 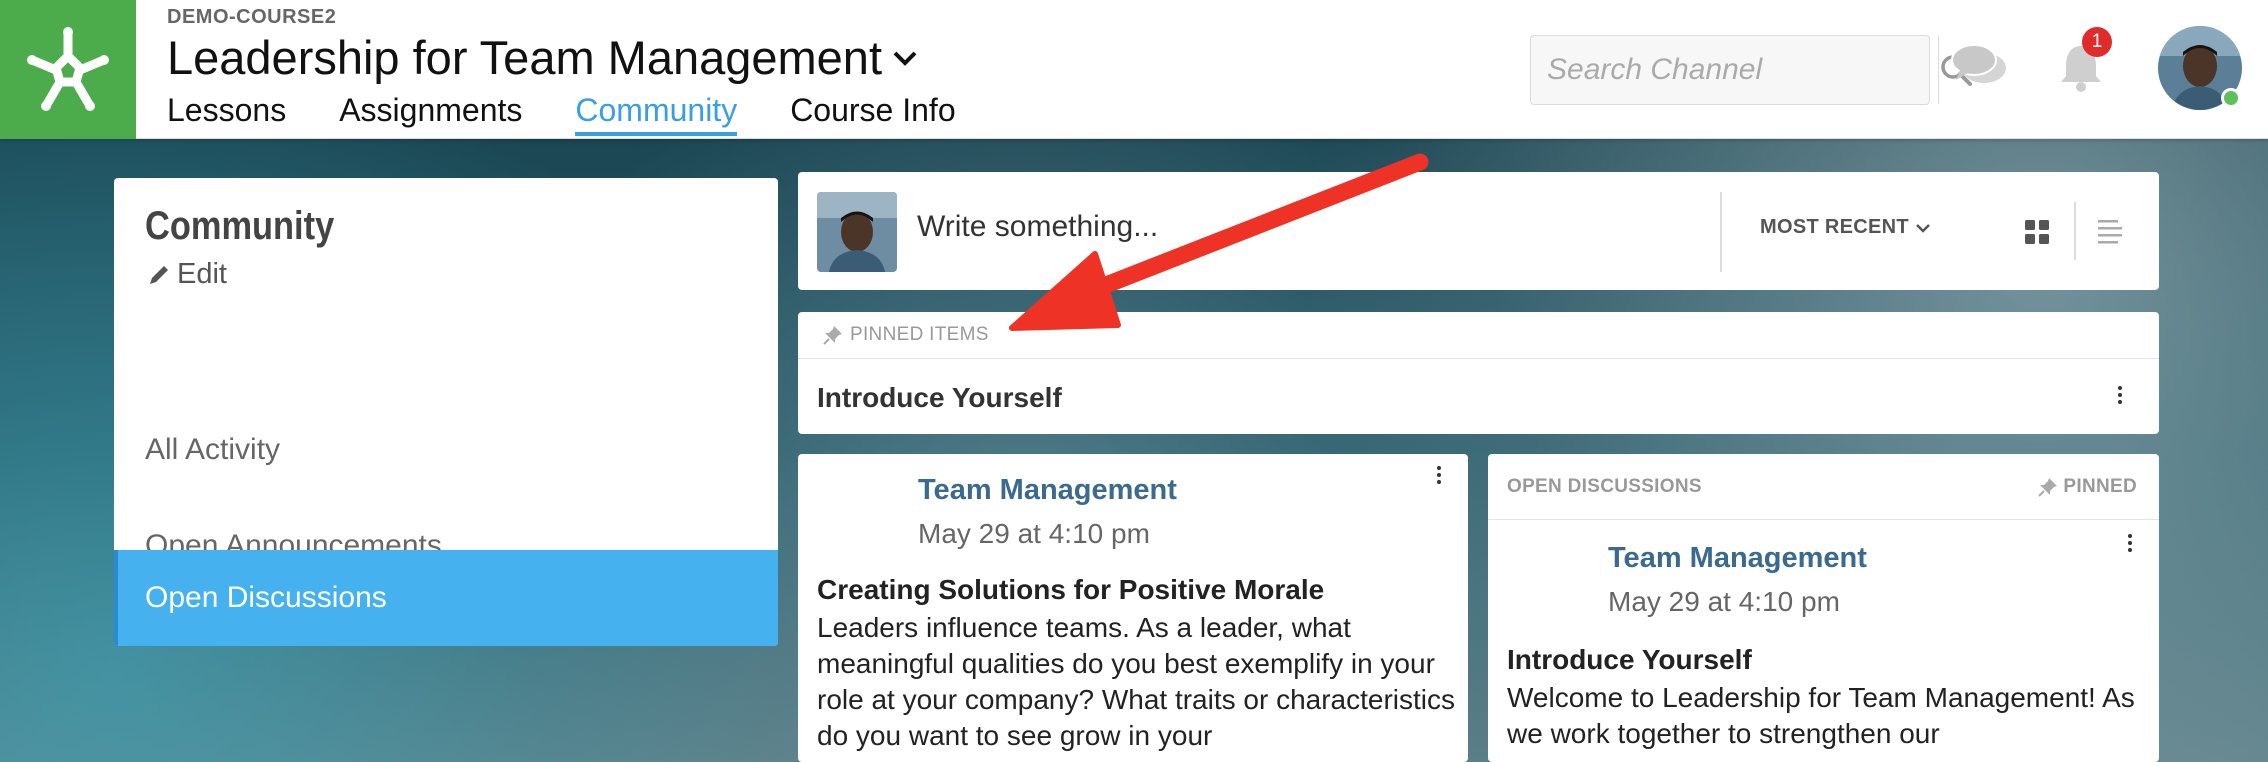 I want to click on post-title: Creating Solutions for Positive Morale, so click(x=1070, y=590).